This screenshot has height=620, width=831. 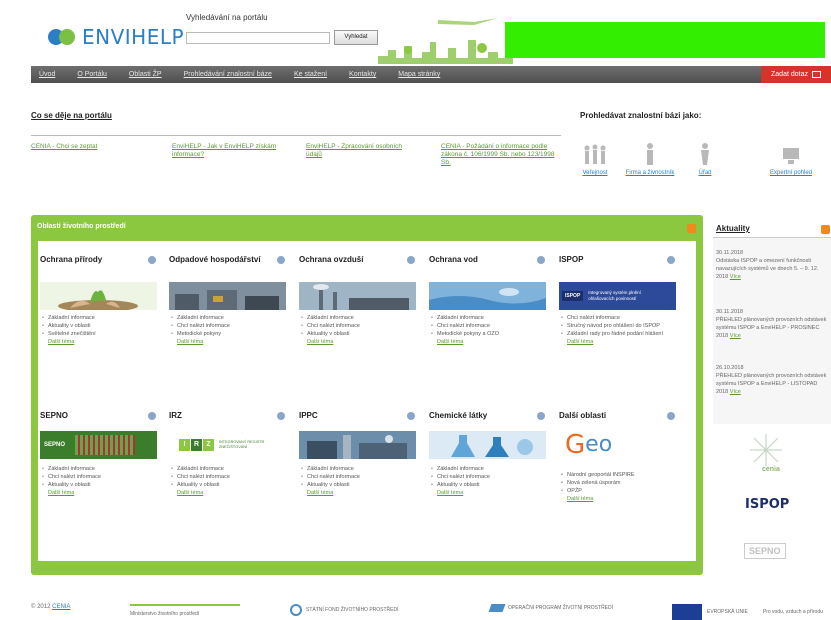 What do you see at coordinates (230, 334) in the screenshot?
I see `card-link: Metodické pokyny` at bounding box center [230, 334].